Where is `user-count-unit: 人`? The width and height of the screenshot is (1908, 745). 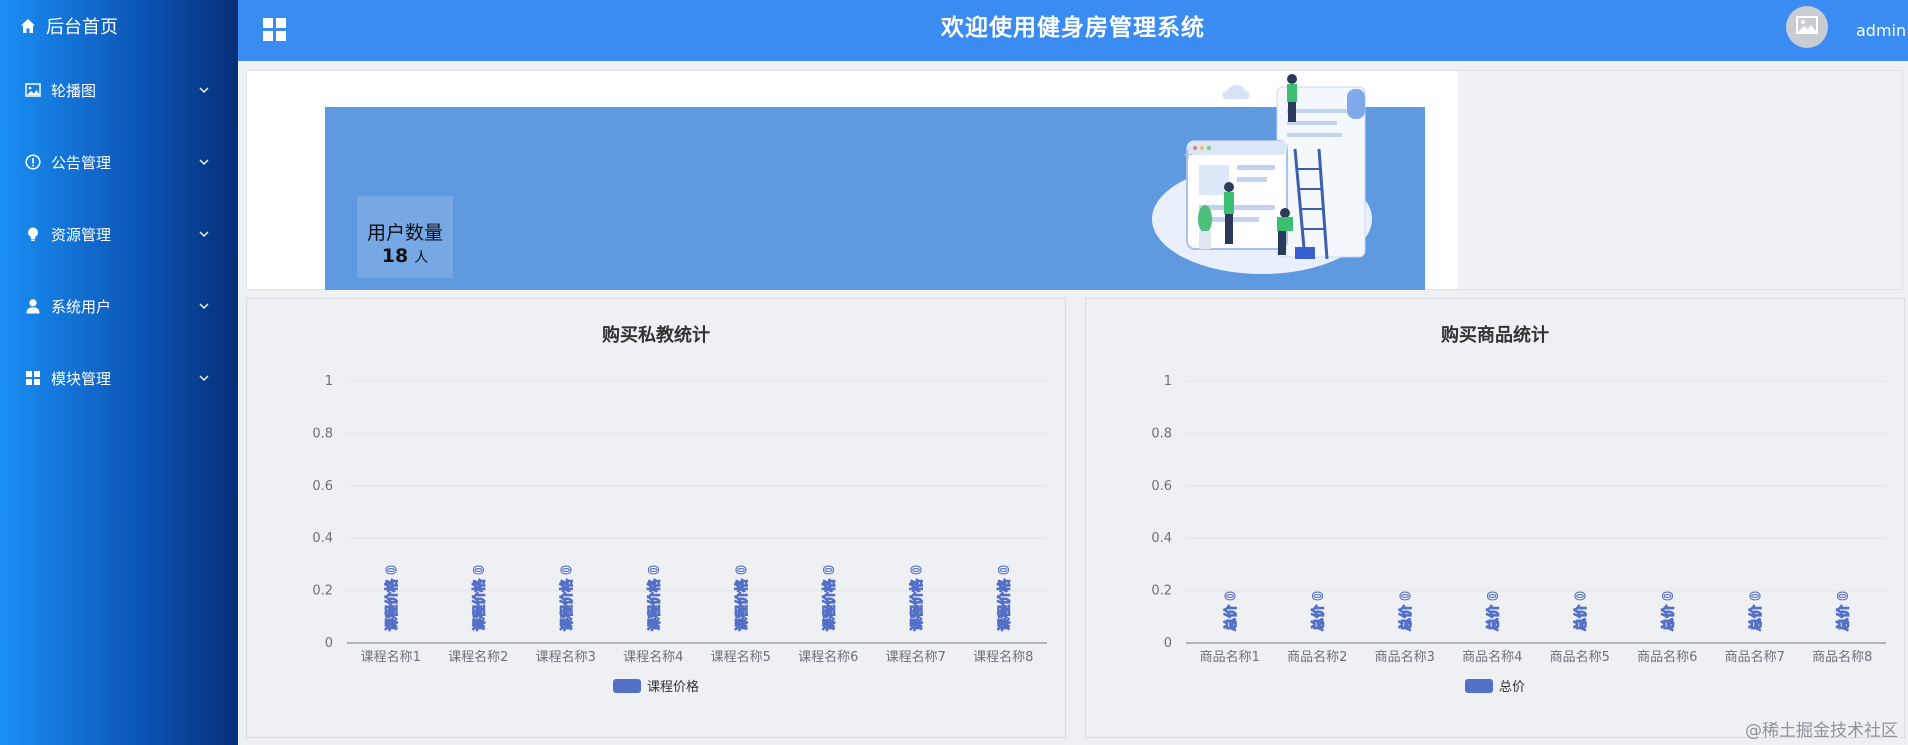
user-count-unit: 人 is located at coordinates (421, 258).